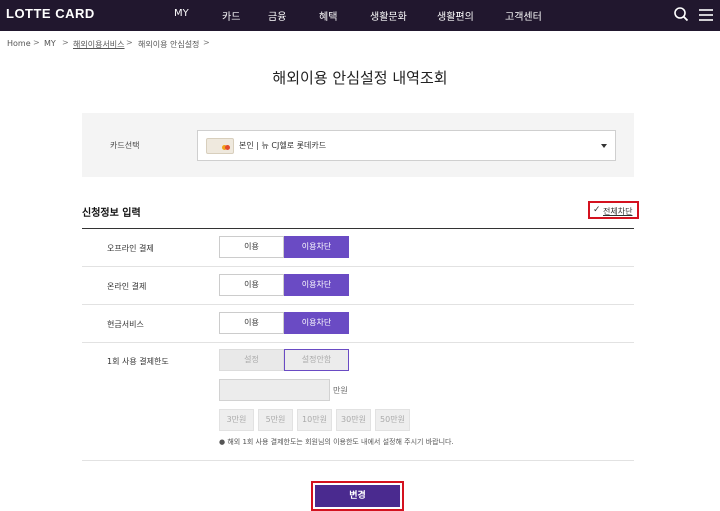  Describe the element at coordinates (681, 15) in the screenshot. I see `search-icon` at that location.